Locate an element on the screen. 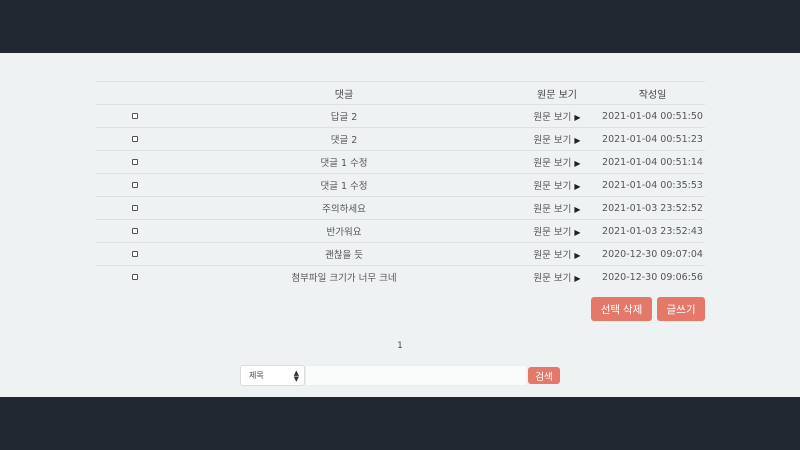 The width and height of the screenshot is (800, 450). row-title: 첨부파일 크기가 너무 크네 is located at coordinates (344, 277).